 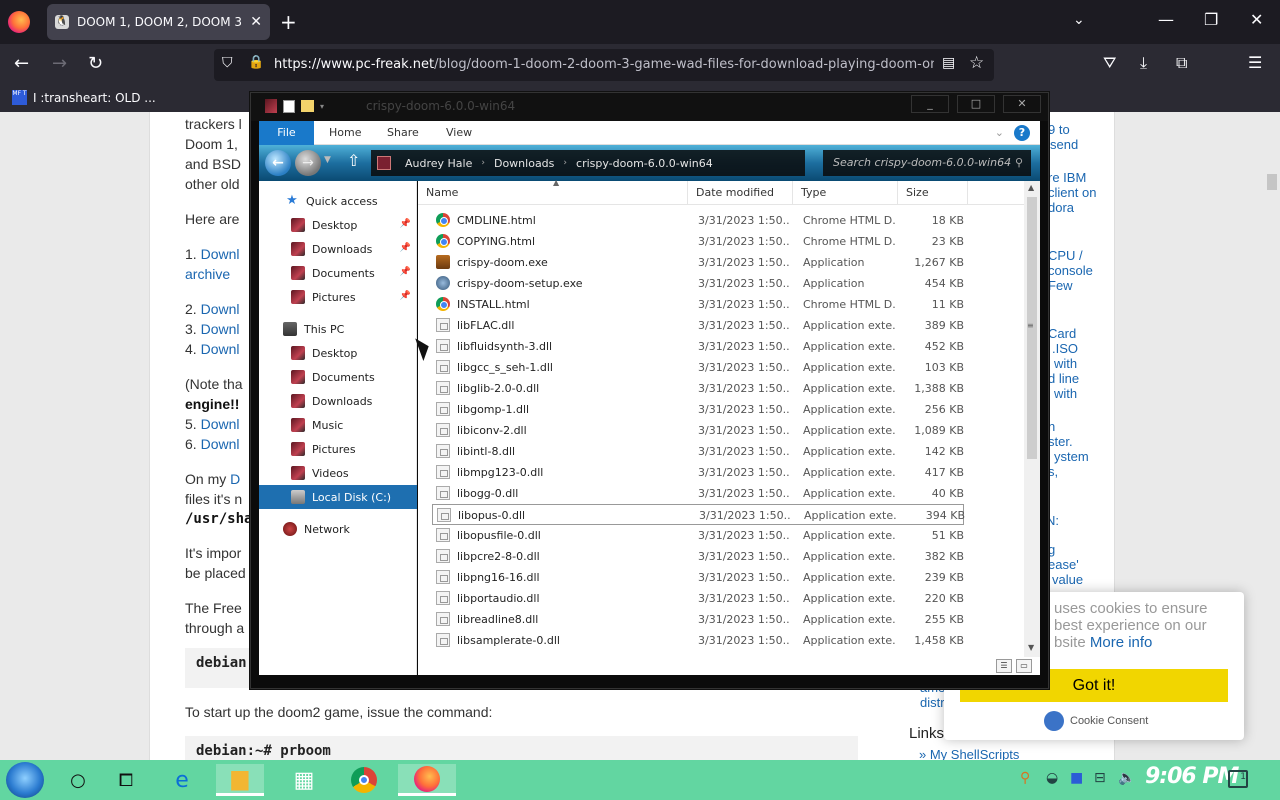 What do you see at coordinates (427, 780) in the screenshot?
I see `firefox-taskbar-icon` at bounding box center [427, 780].